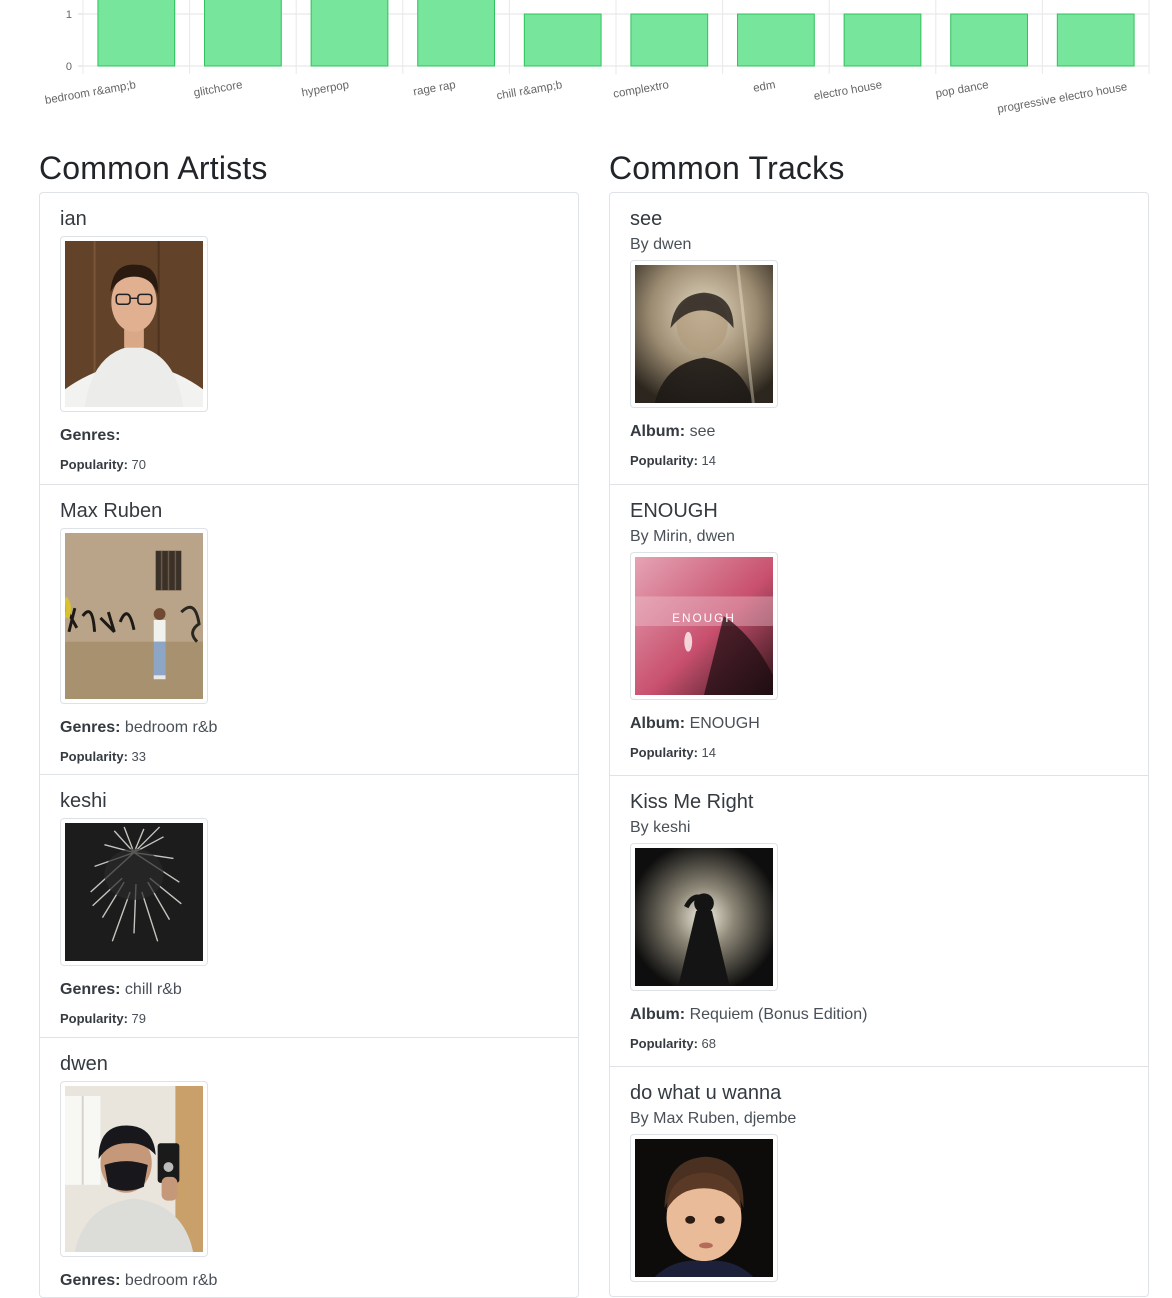 The width and height of the screenshot is (1172, 1298). What do you see at coordinates (764, 87) in the screenshot?
I see `x-tick-label: edm` at bounding box center [764, 87].